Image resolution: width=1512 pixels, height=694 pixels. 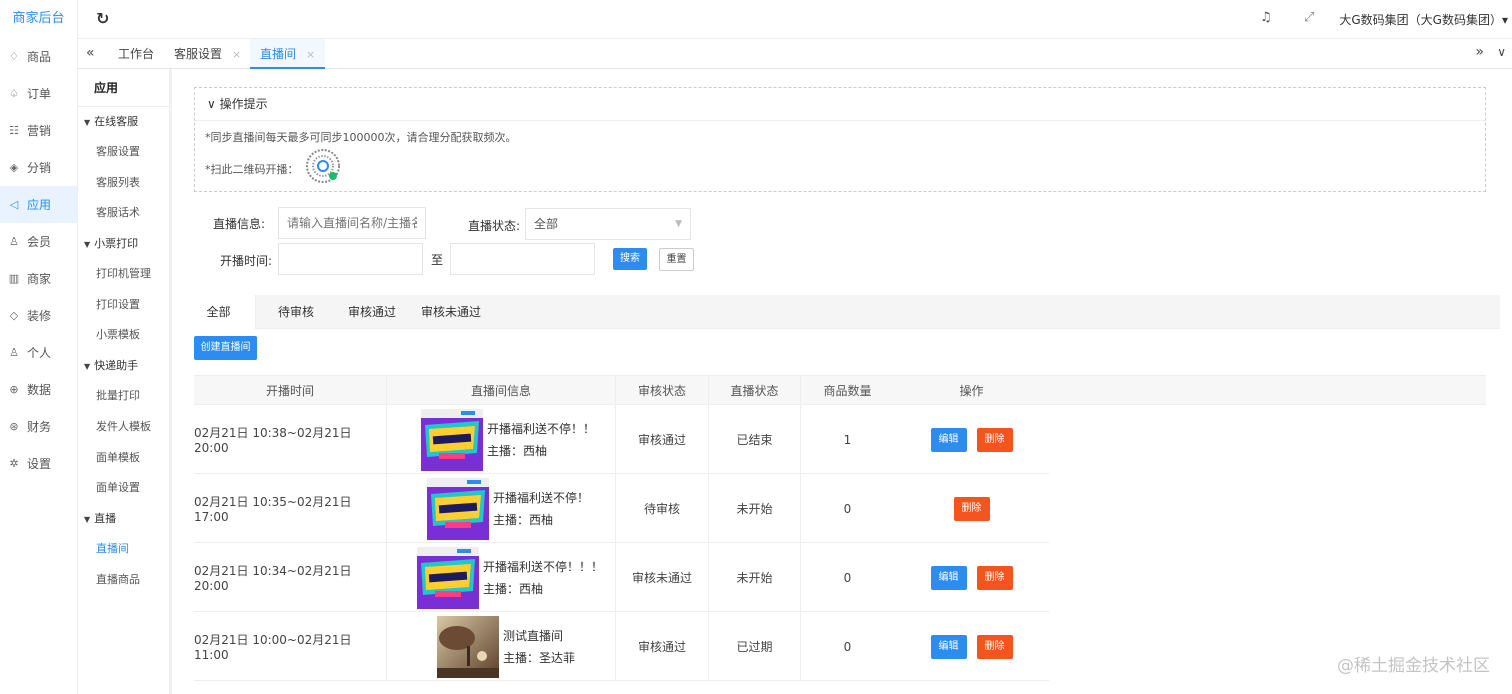 What do you see at coordinates (1479, 52) in the screenshot?
I see `tabs-next-icon: »` at bounding box center [1479, 52].